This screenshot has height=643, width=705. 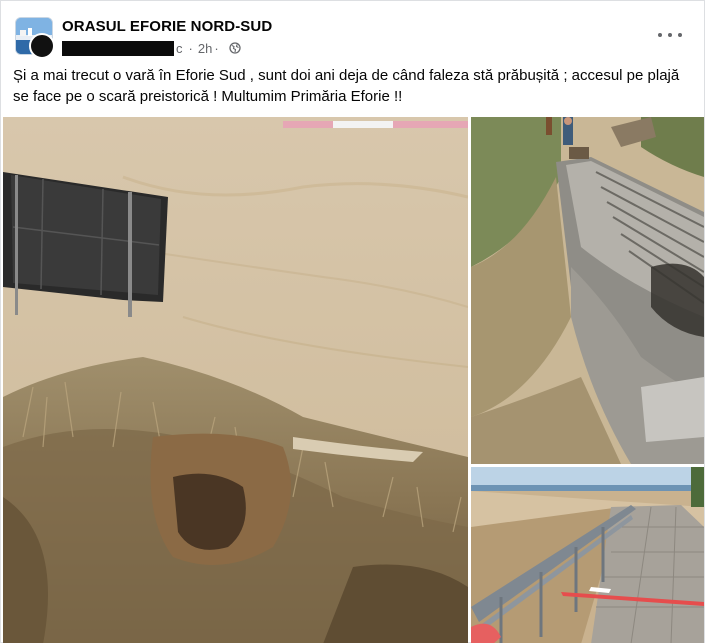 I want to click on redacted-author-name, so click(x=118, y=48).